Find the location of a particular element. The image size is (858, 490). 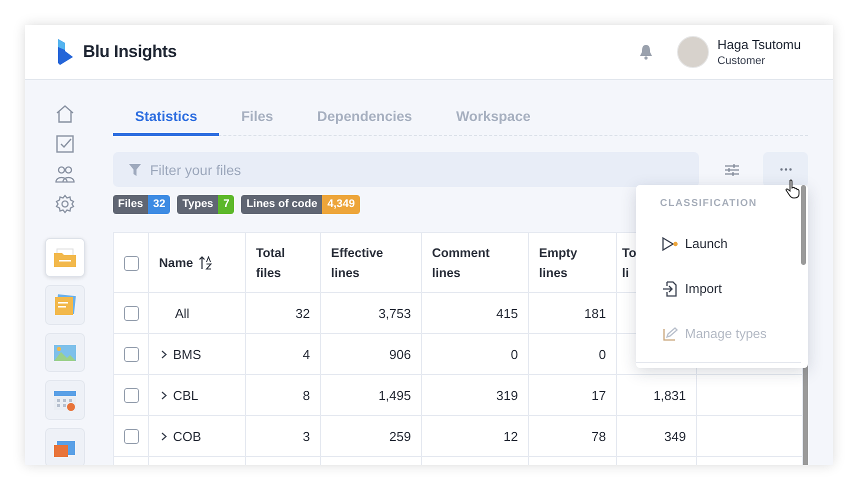

table-cell: 906 is located at coordinates (371, 354).